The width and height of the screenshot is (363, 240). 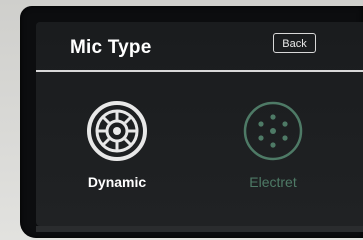 I want to click on option-label: Dynamic, so click(x=117, y=182).